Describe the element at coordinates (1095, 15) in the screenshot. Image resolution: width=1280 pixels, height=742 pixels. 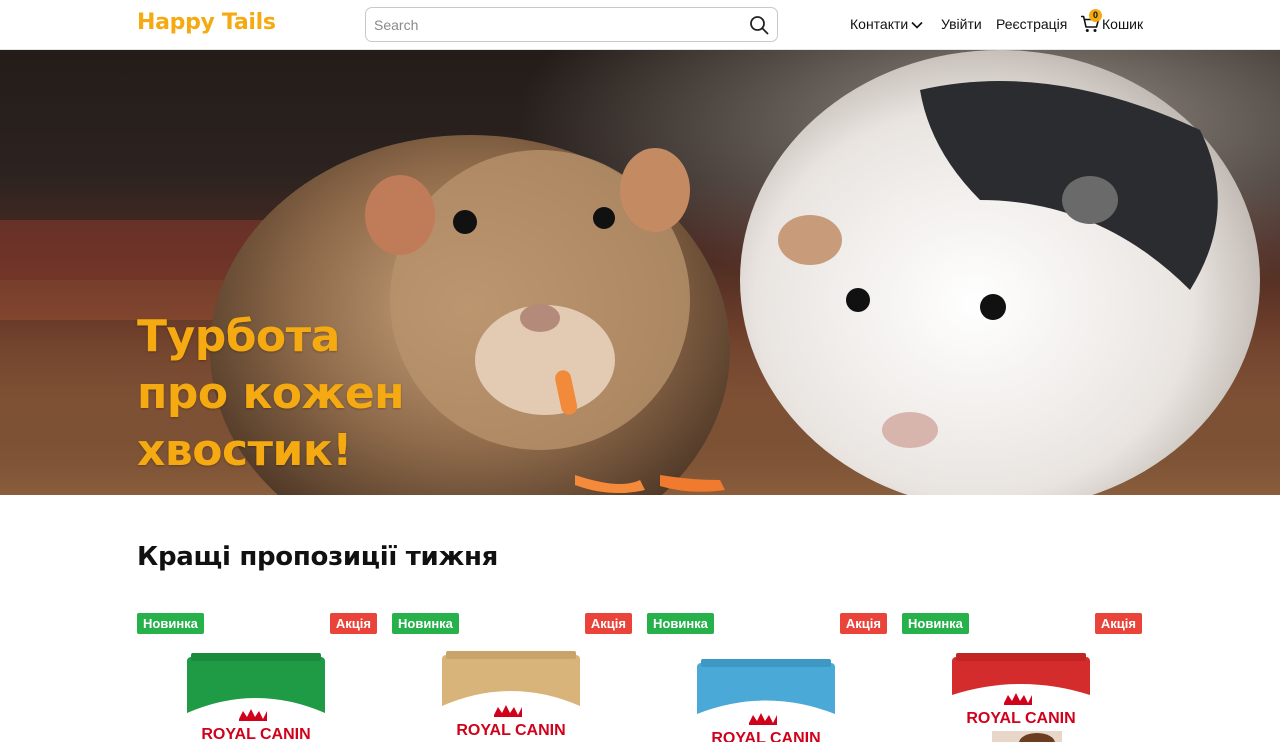
I see `cart-count-badge: 0` at that location.